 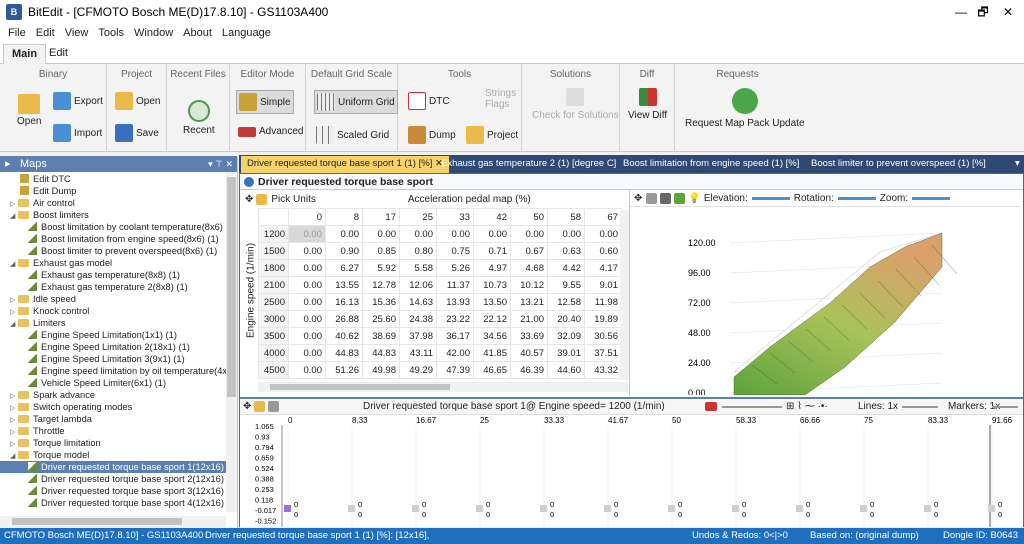 What do you see at coordinates (492, 319) in the screenshot?
I see `table-cell: 22.12` at bounding box center [492, 319].